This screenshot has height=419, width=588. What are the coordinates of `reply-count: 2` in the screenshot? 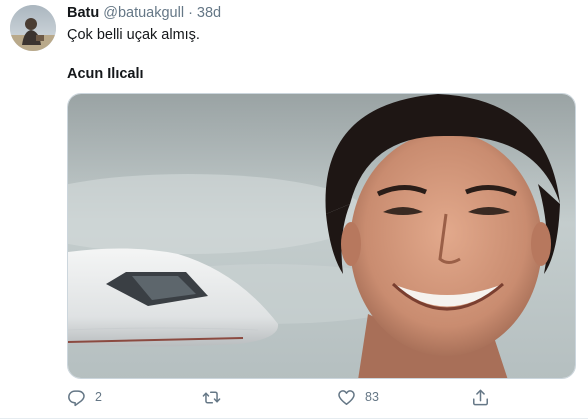 It's located at (98, 397).